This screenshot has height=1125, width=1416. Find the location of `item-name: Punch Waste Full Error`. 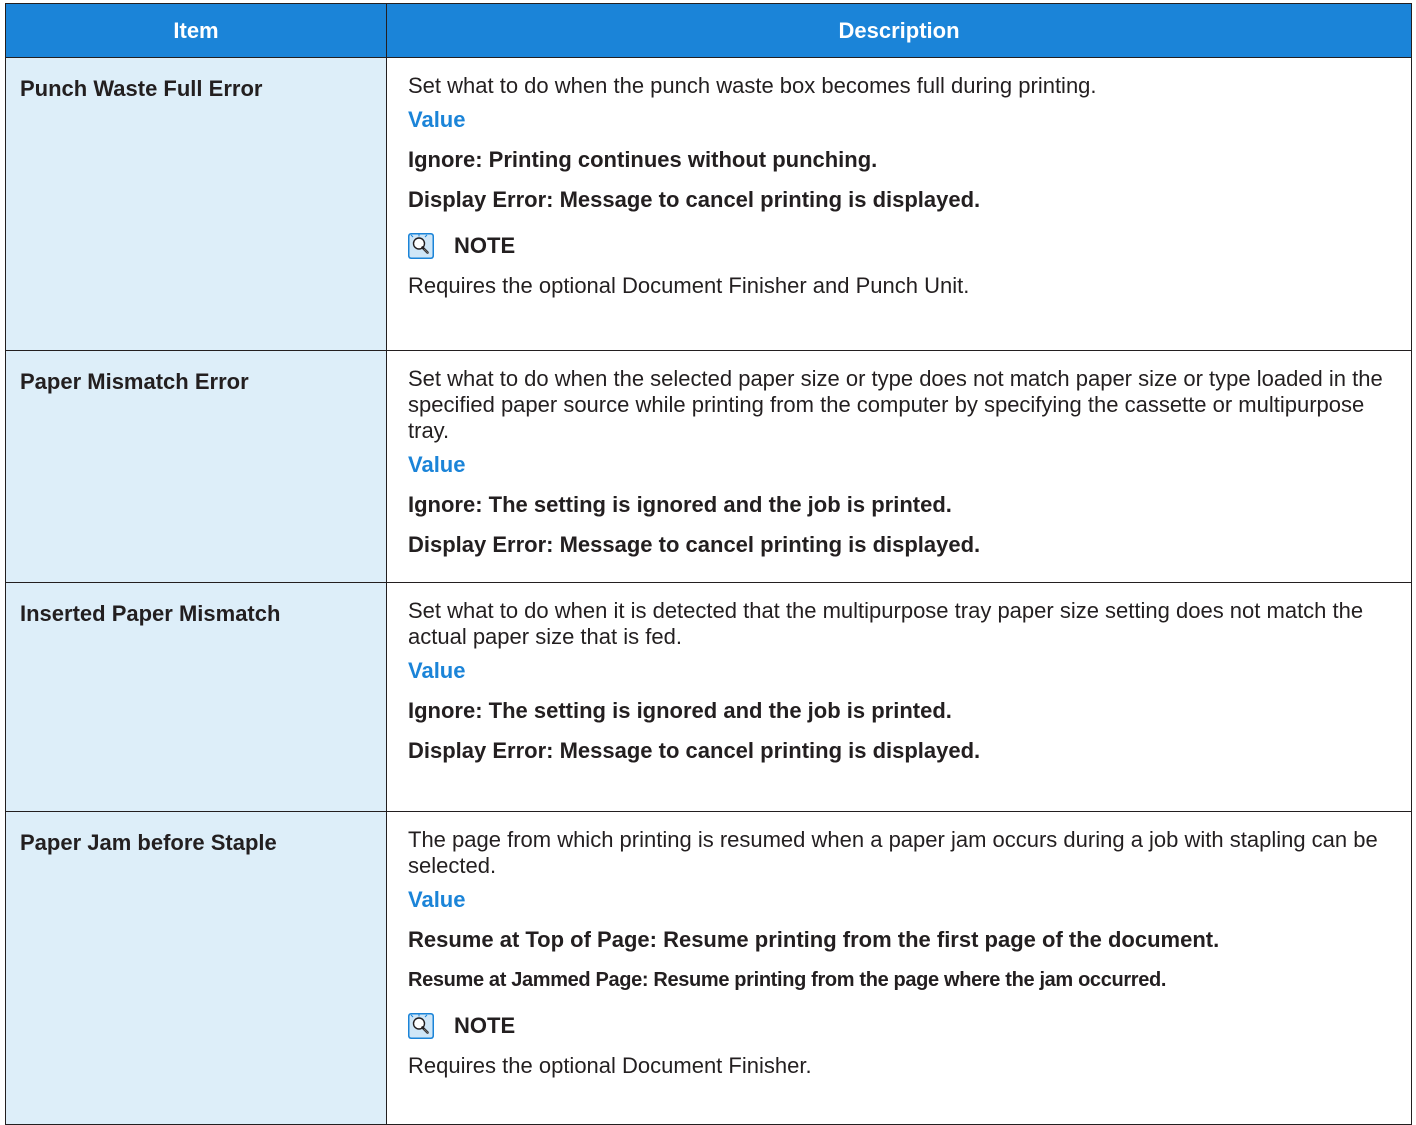

item-name: Punch Waste Full Error is located at coordinates (196, 204).